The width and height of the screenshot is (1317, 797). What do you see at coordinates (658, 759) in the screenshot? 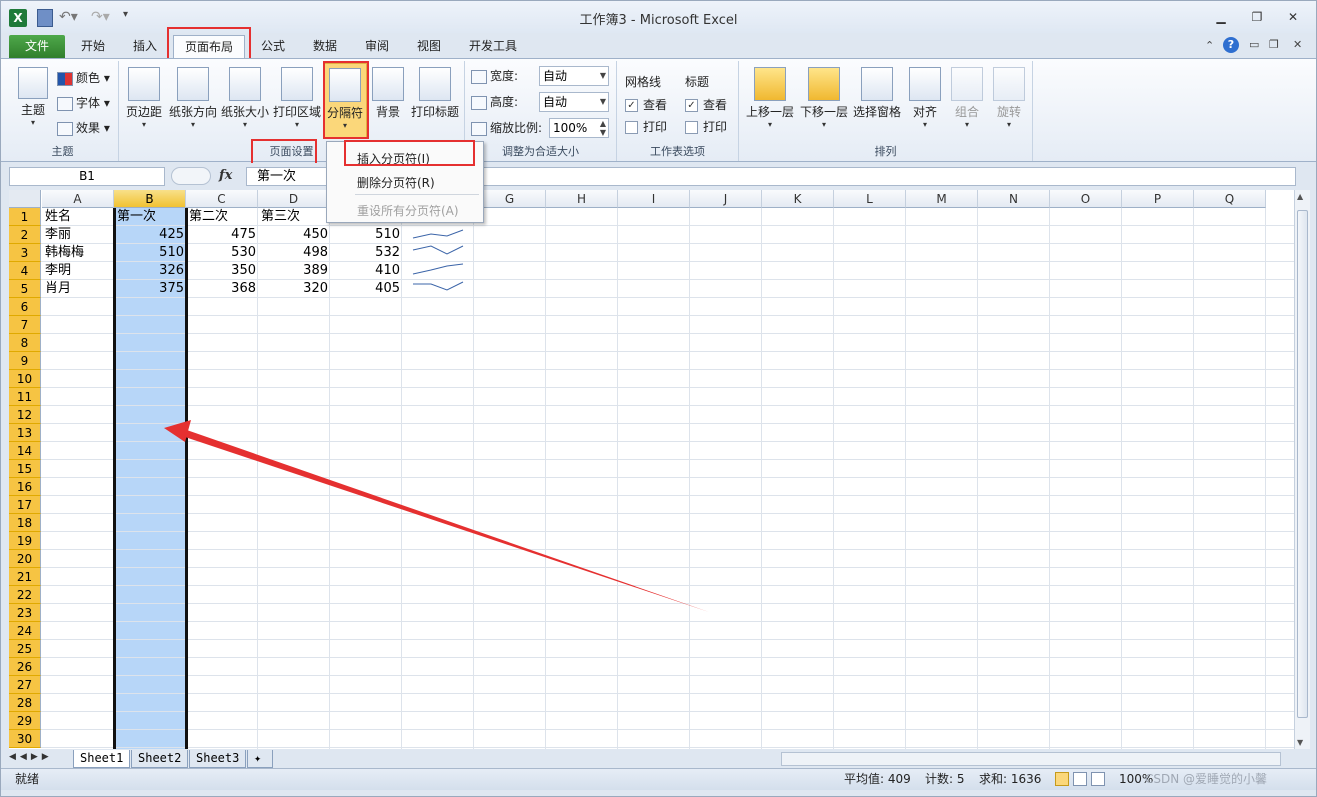
I see `sheet-tab-bar: ◀◀▶▶ Sheet1 Sheet2 Sheet3 ✦` at bounding box center [658, 759].